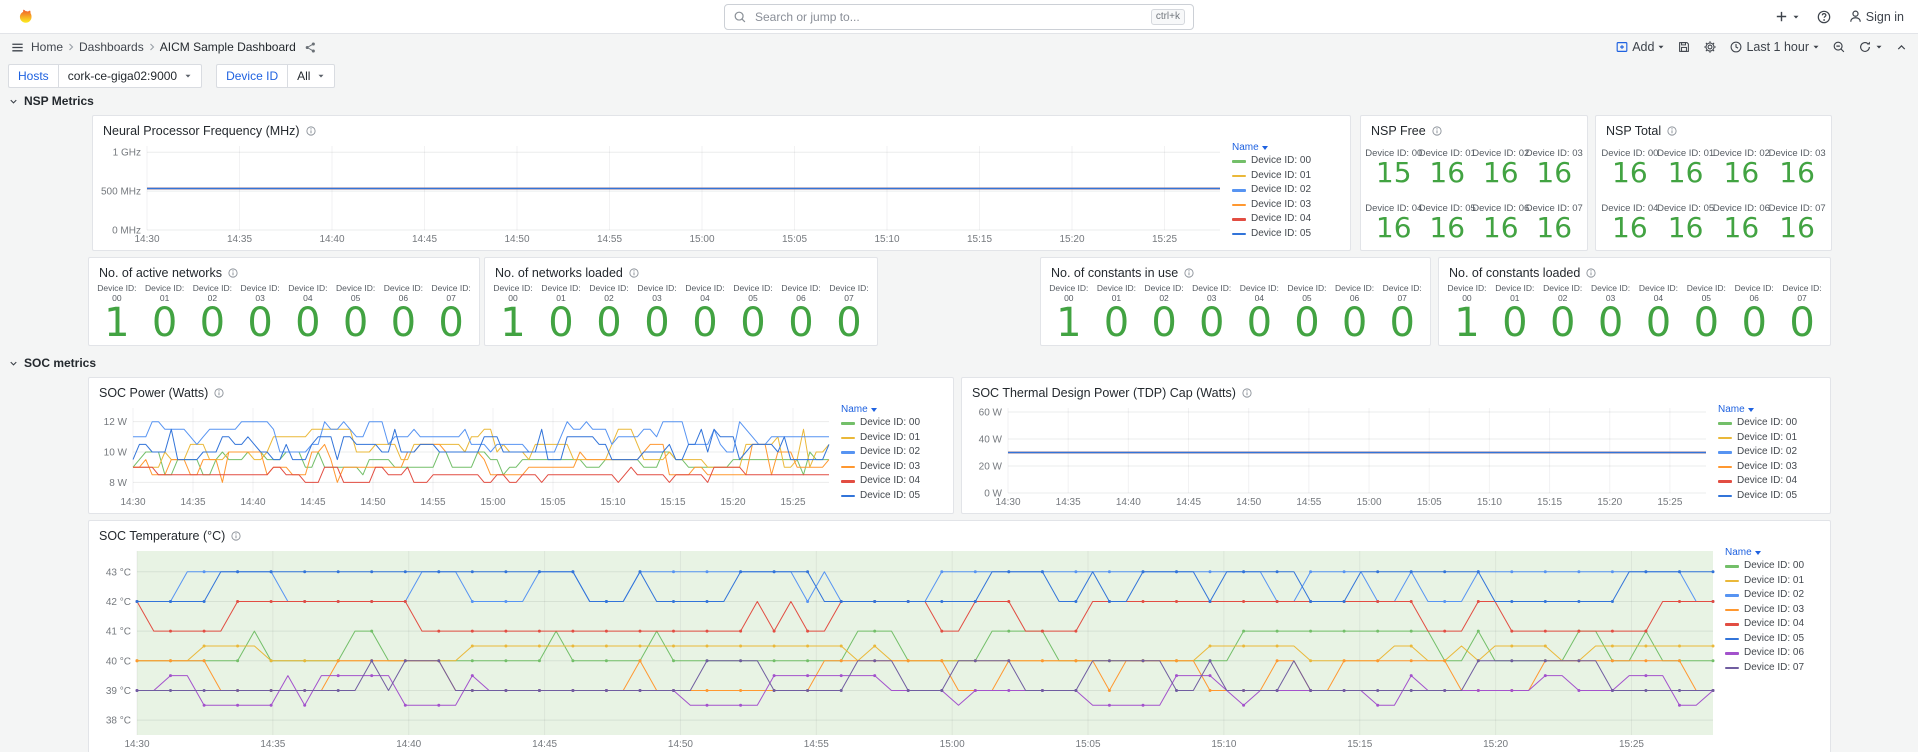 This screenshot has height=752, width=1918. What do you see at coordinates (1706, 313) in the screenshot?
I see `stat: Device ID: 05 0` at bounding box center [1706, 313].